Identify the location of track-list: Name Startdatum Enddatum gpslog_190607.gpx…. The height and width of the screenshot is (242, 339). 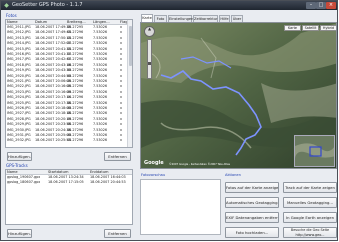
(69, 197).